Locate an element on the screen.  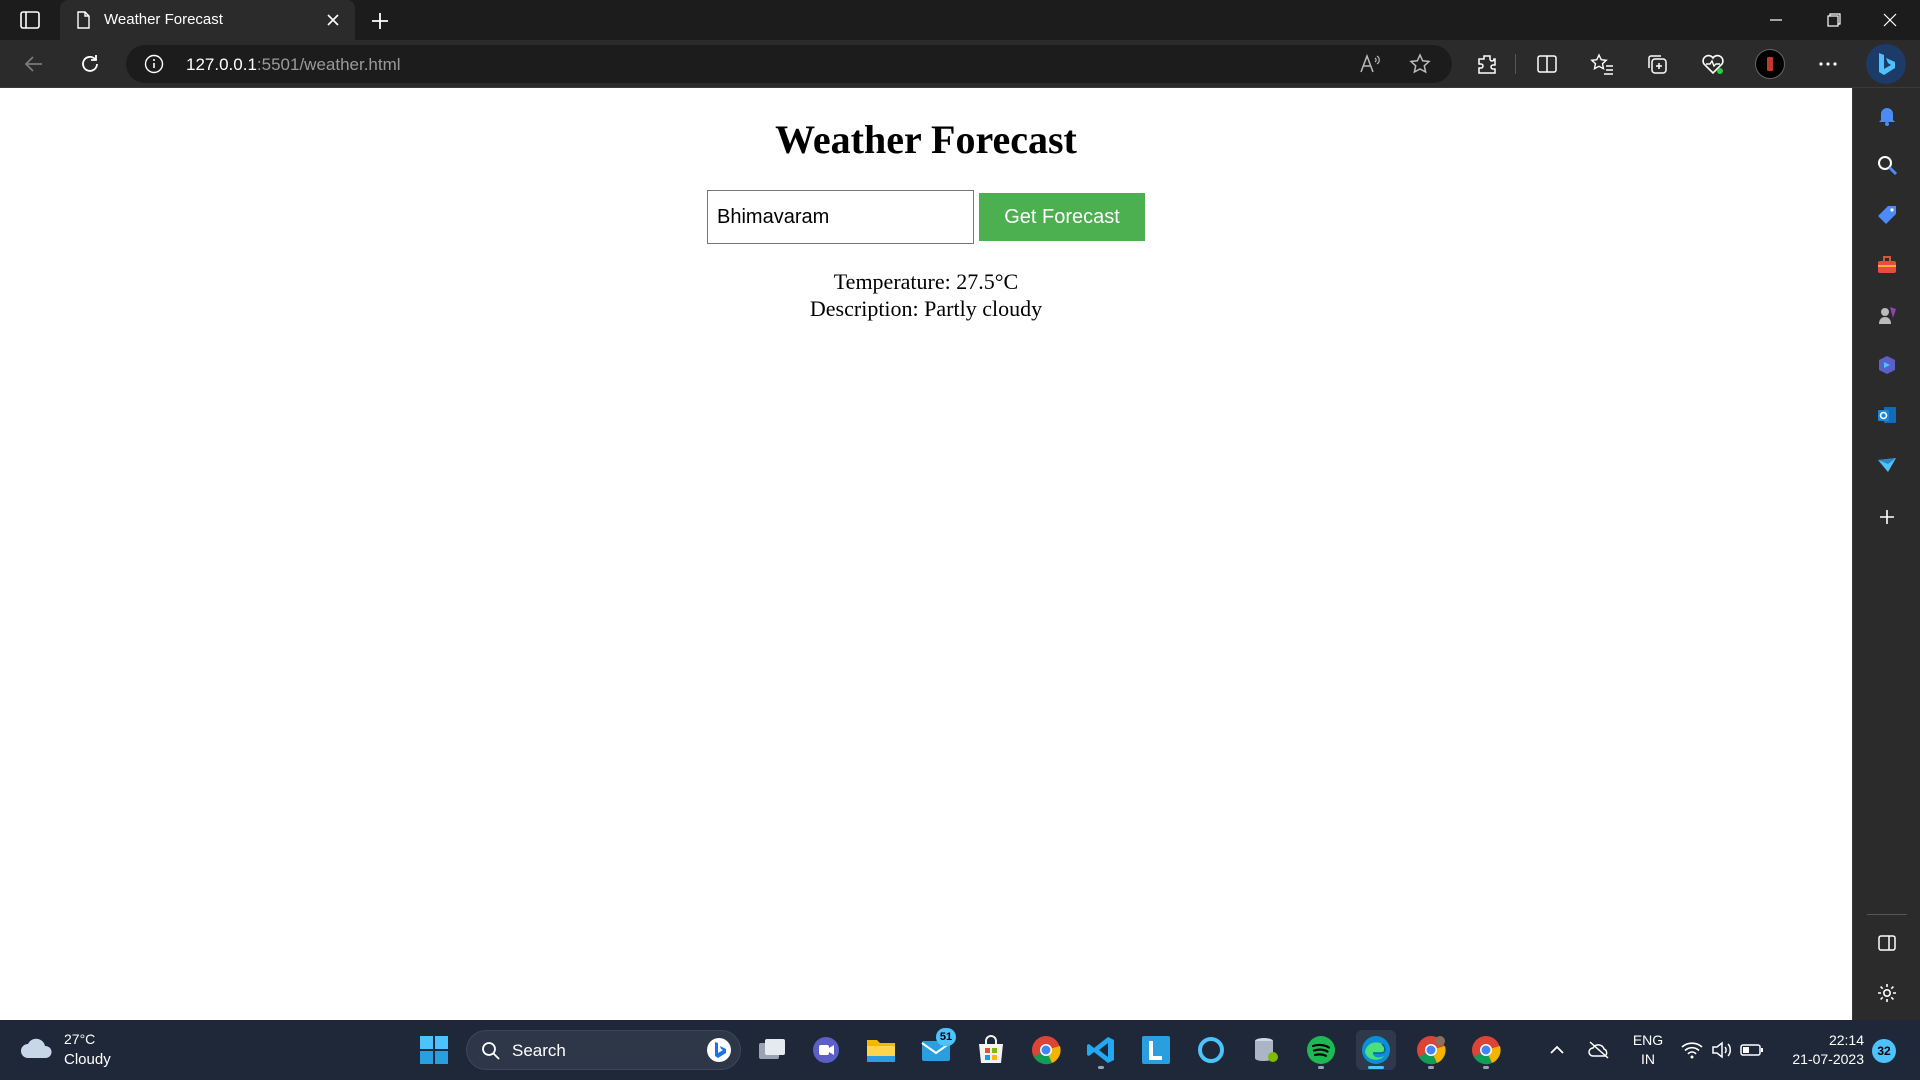
active-indicator is located at coordinates (1376, 1067).